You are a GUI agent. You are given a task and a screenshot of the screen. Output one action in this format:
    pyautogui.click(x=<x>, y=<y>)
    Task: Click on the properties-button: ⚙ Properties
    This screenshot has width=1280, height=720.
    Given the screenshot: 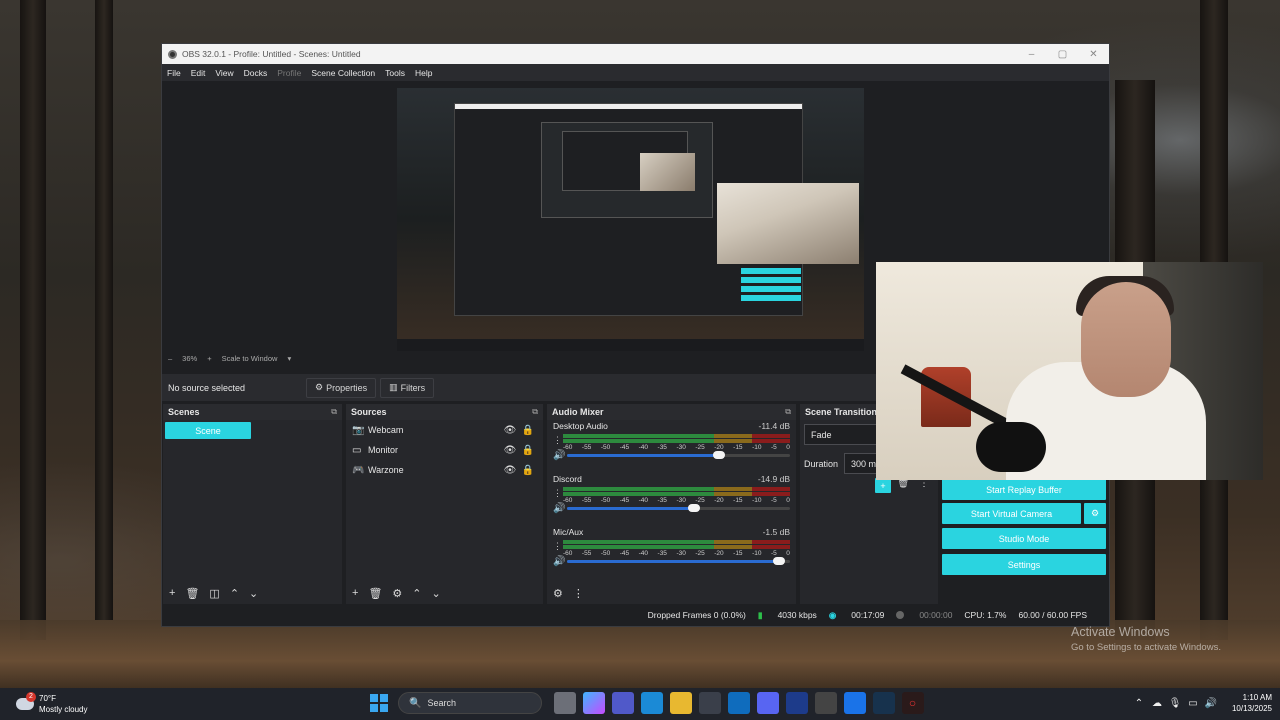 What is the action you would take?
    pyautogui.click(x=341, y=387)
    